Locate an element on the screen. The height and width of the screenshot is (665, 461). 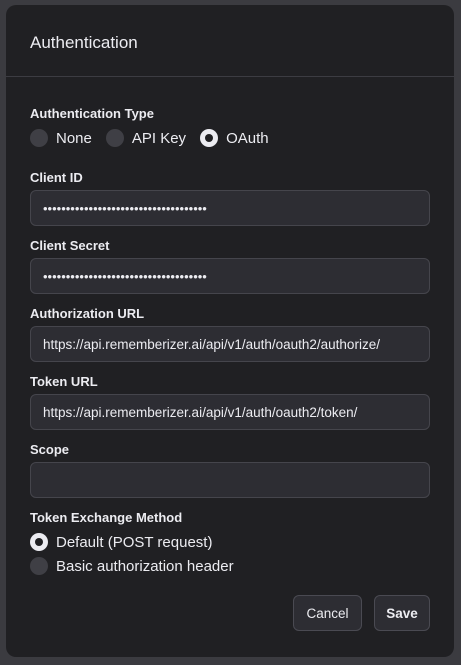
token-exchange-label: Token Exchange Method is located at coordinates (106, 517).